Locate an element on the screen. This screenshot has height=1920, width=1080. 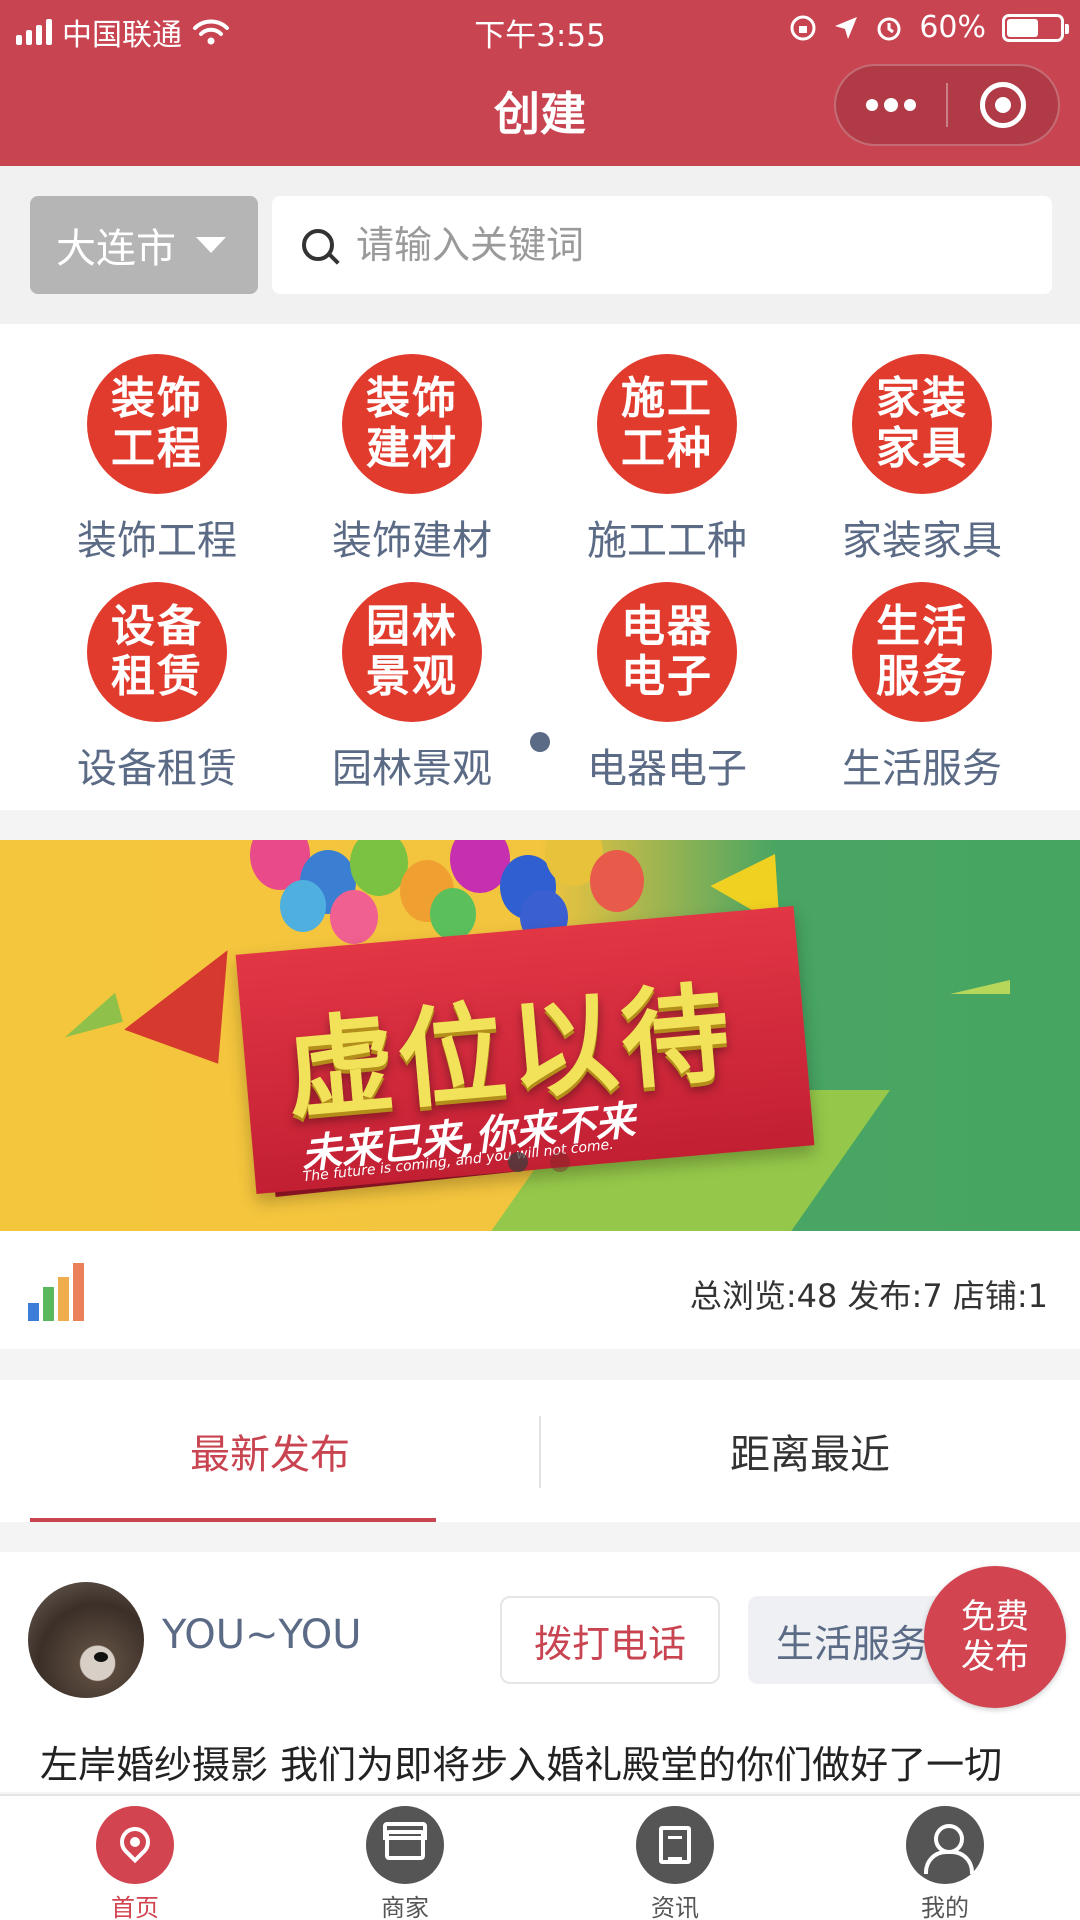
status-right: 60% is located at coordinates (929, 27).